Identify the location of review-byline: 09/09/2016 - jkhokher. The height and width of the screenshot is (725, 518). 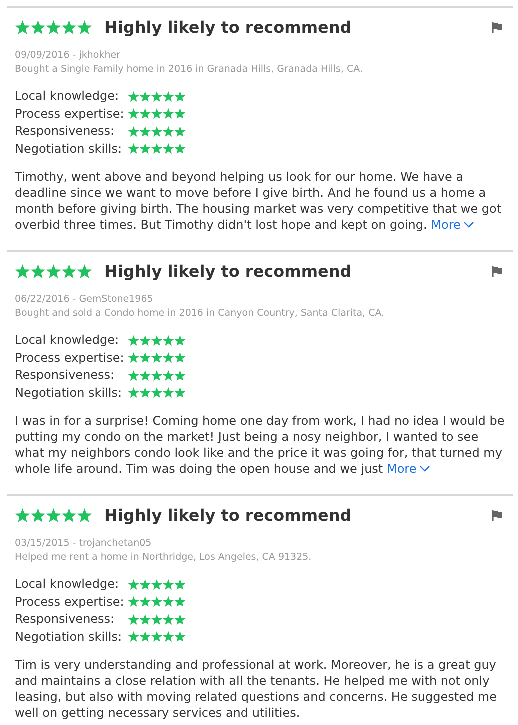
(68, 56).